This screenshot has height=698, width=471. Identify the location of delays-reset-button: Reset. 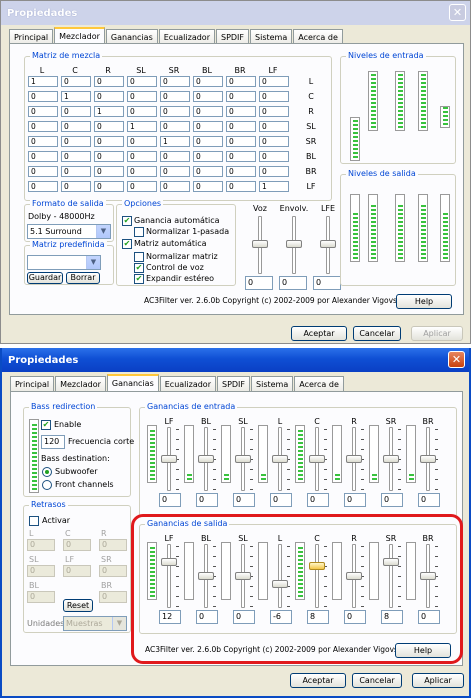
(78, 605).